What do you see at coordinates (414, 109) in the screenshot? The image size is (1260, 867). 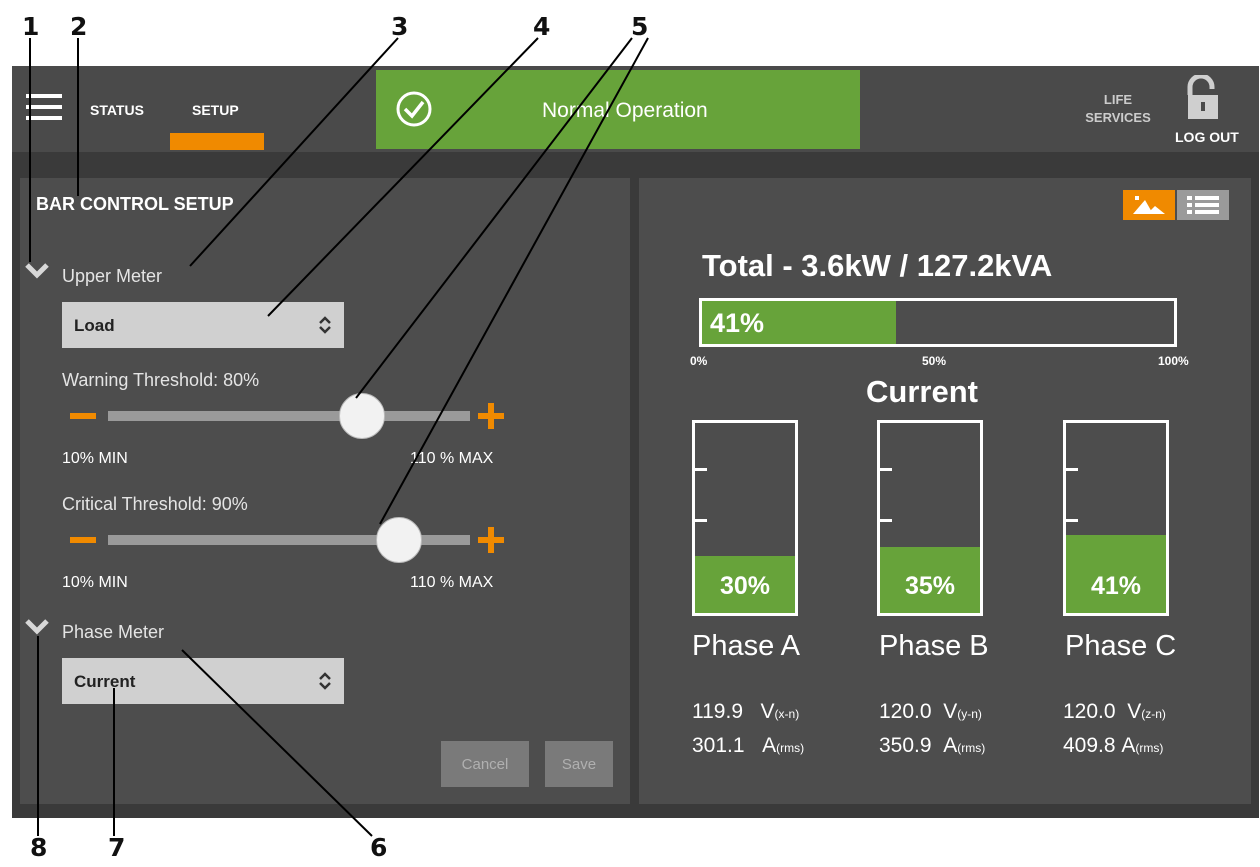 I see `checkmark-icon` at bounding box center [414, 109].